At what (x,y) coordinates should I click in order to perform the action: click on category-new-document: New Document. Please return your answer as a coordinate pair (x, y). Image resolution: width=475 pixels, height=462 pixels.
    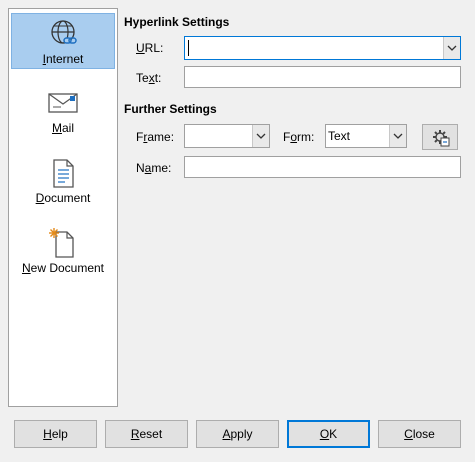
    Looking at the image, I should click on (63, 251).